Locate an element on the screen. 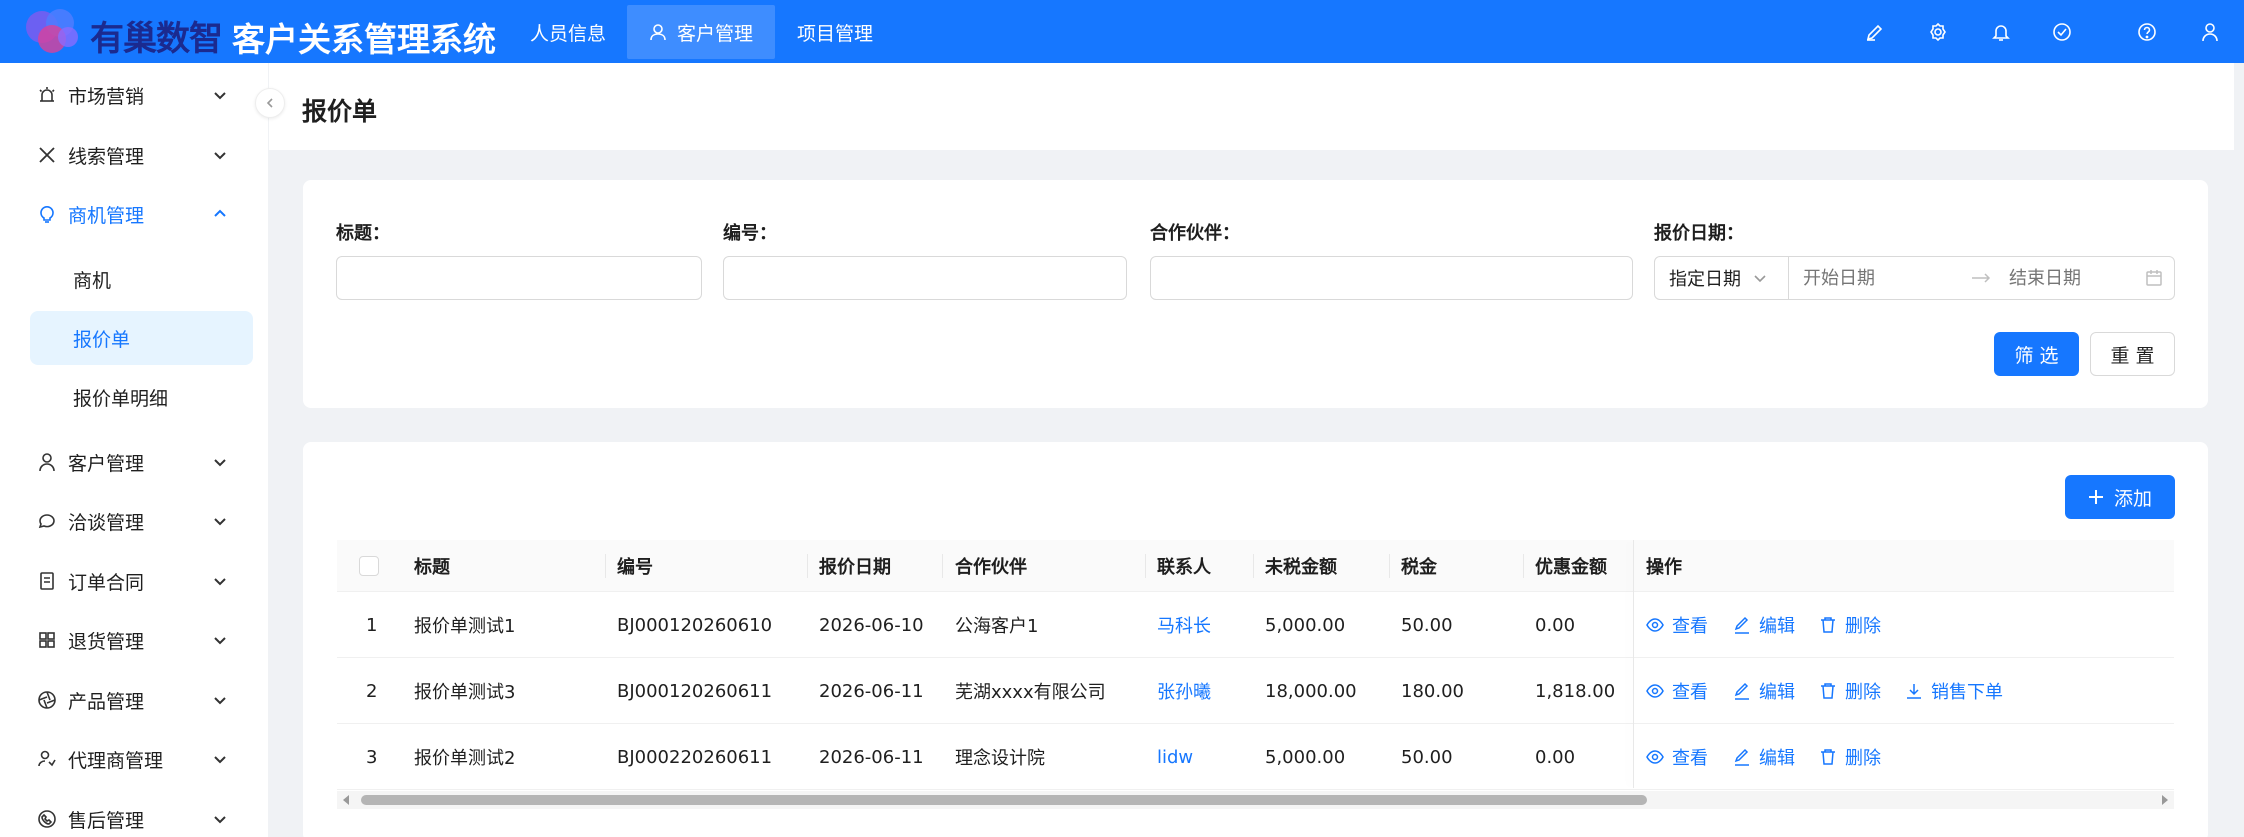 This screenshot has width=2244, height=837. sidebar-item-label: 客户管理 is located at coordinates (106, 463).